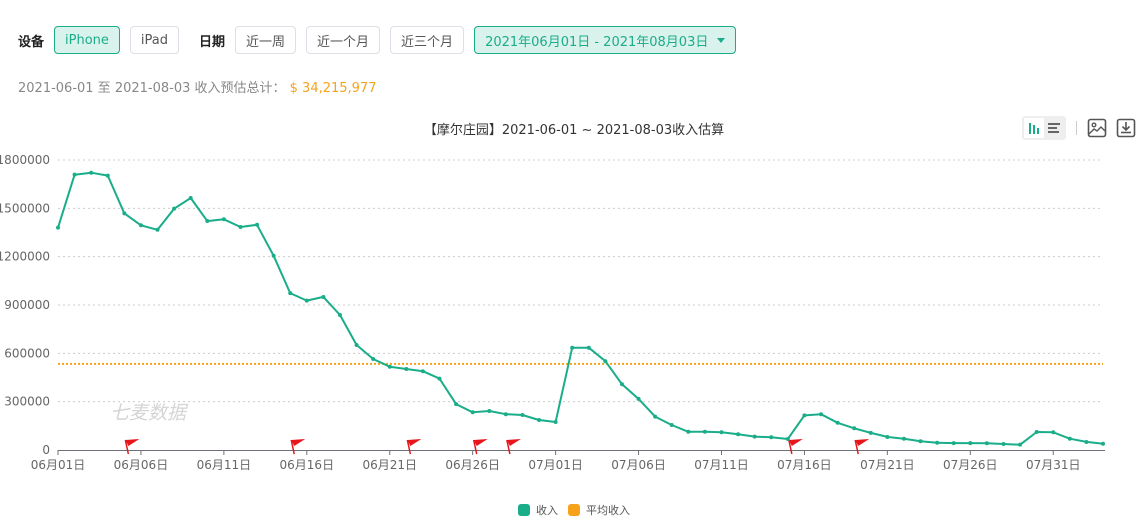 This screenshot has height=524, width=1148. What do you see at coordinates (472, 465) in the screenshot?
I see `x-tick-label: 06月26日` at bounding box center [472, 465].